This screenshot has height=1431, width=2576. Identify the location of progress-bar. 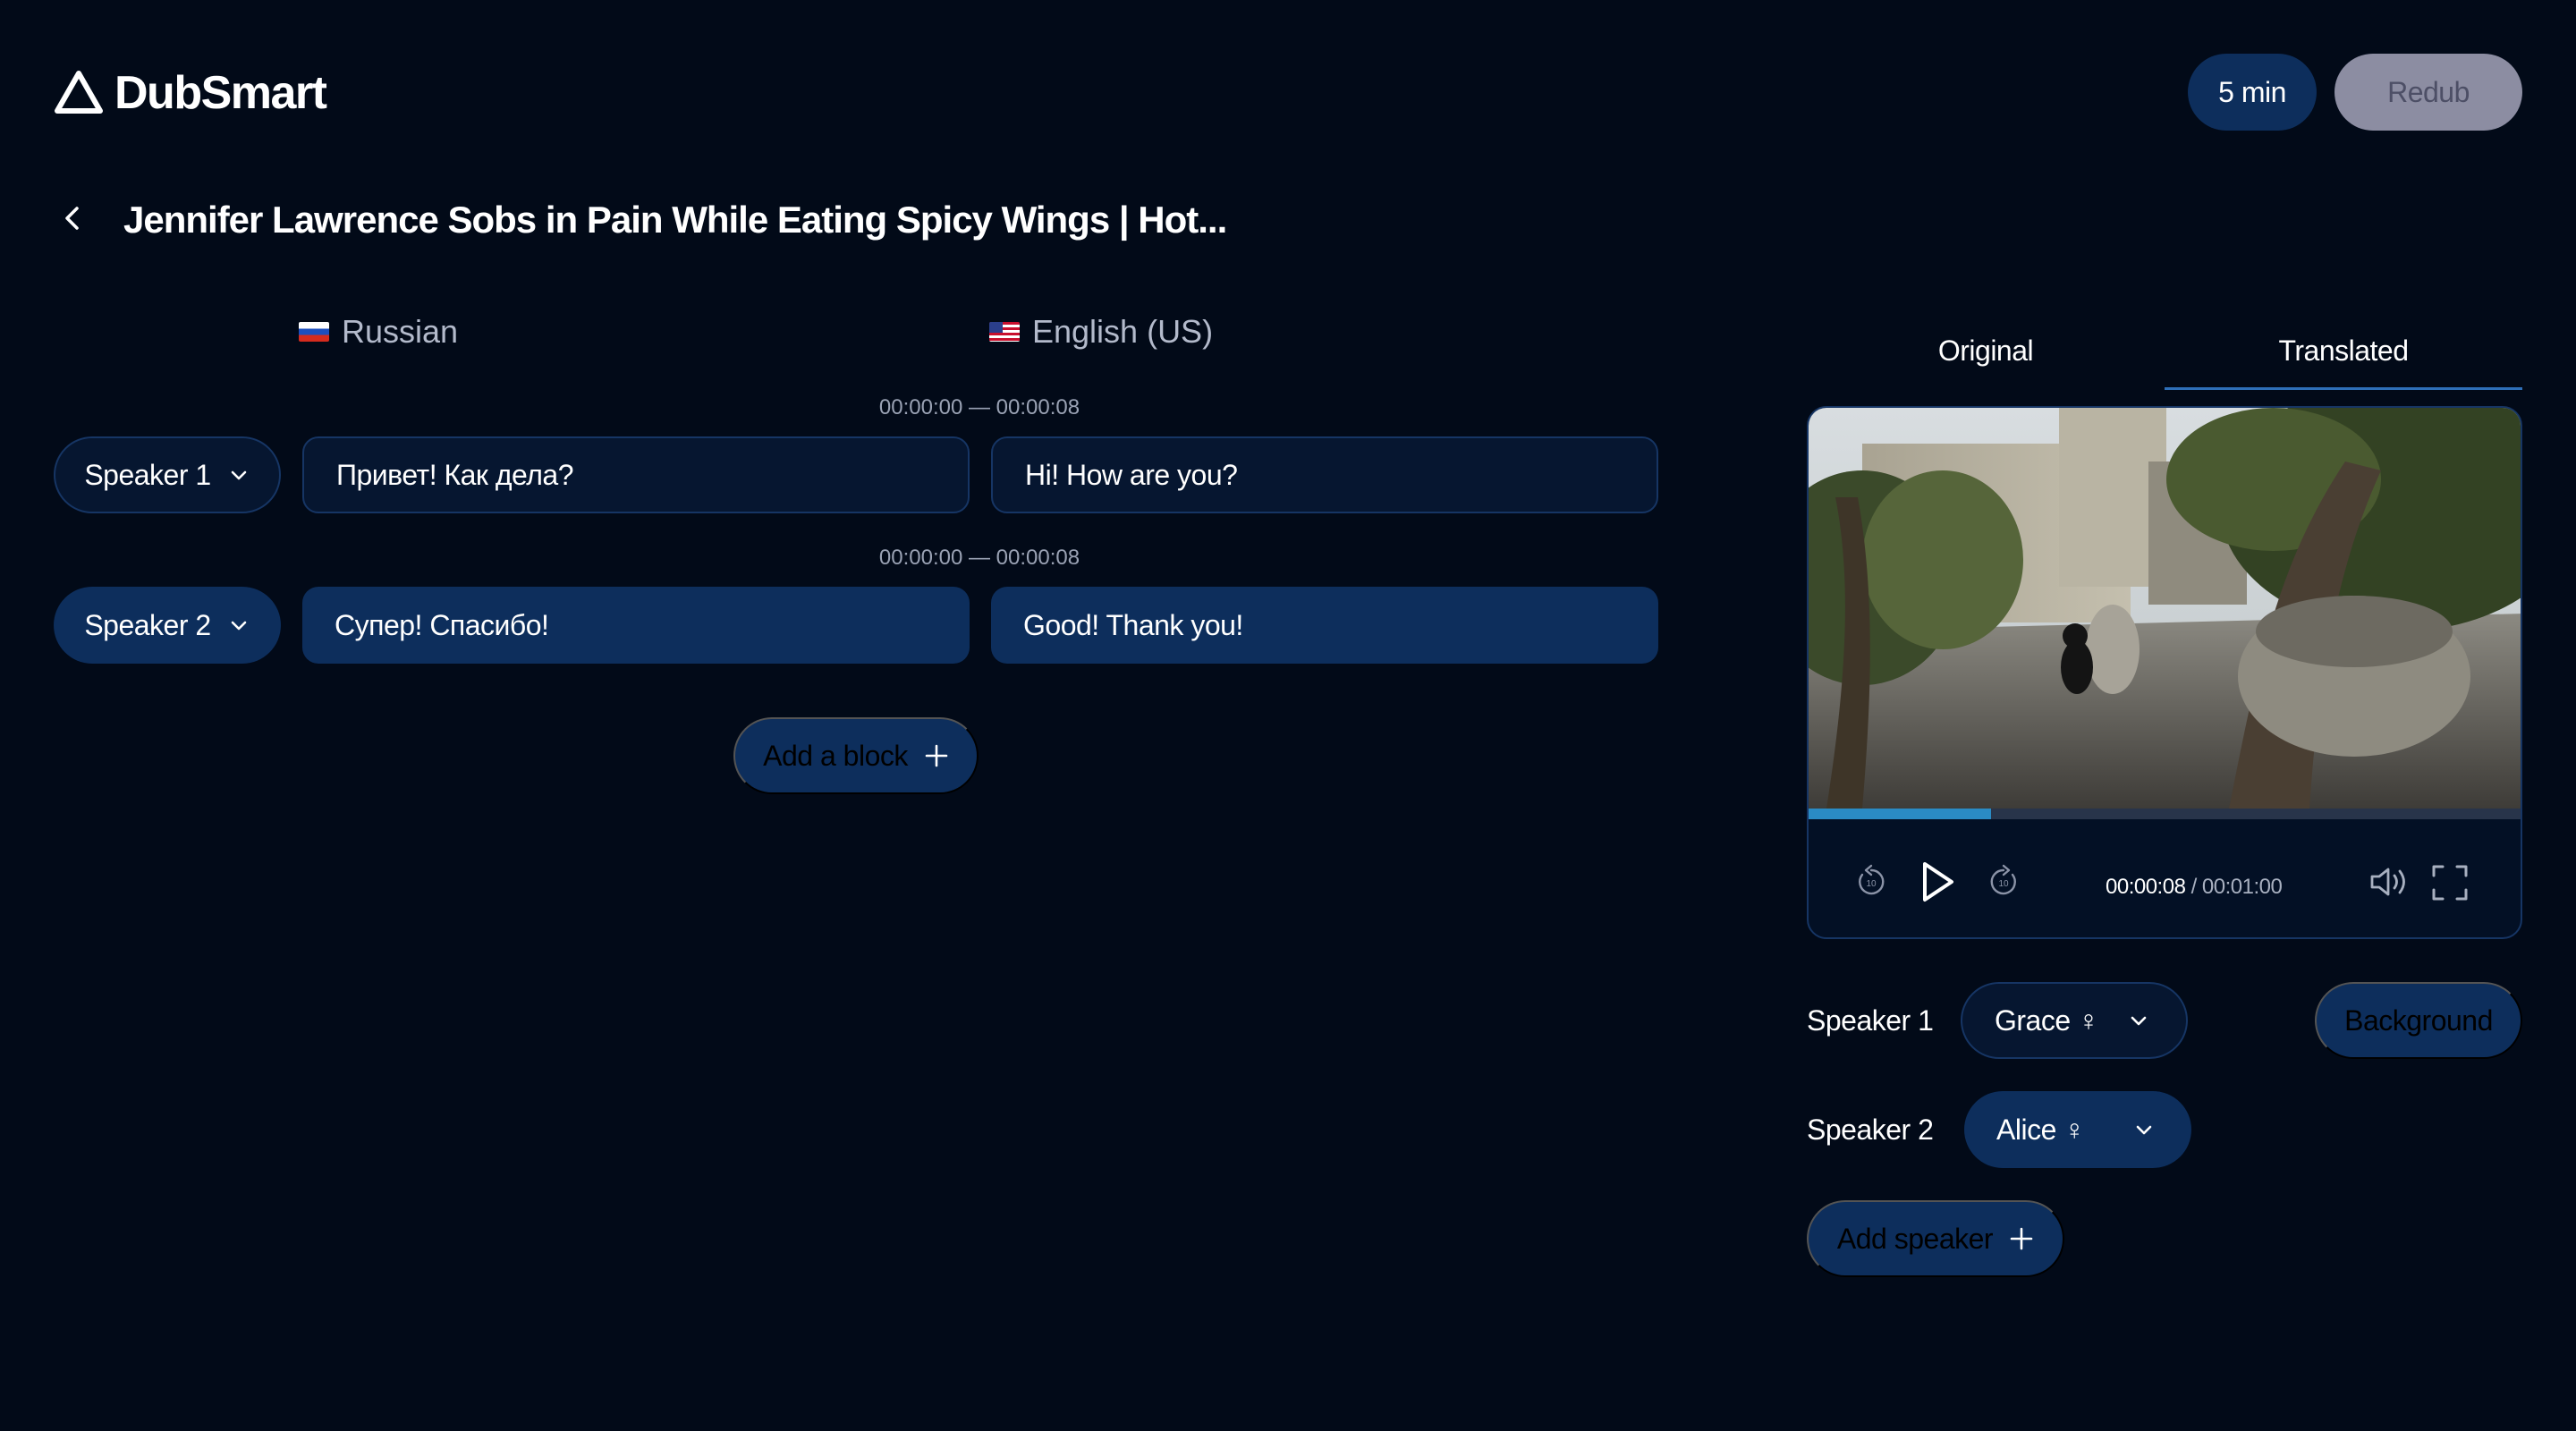
(2165, 814).